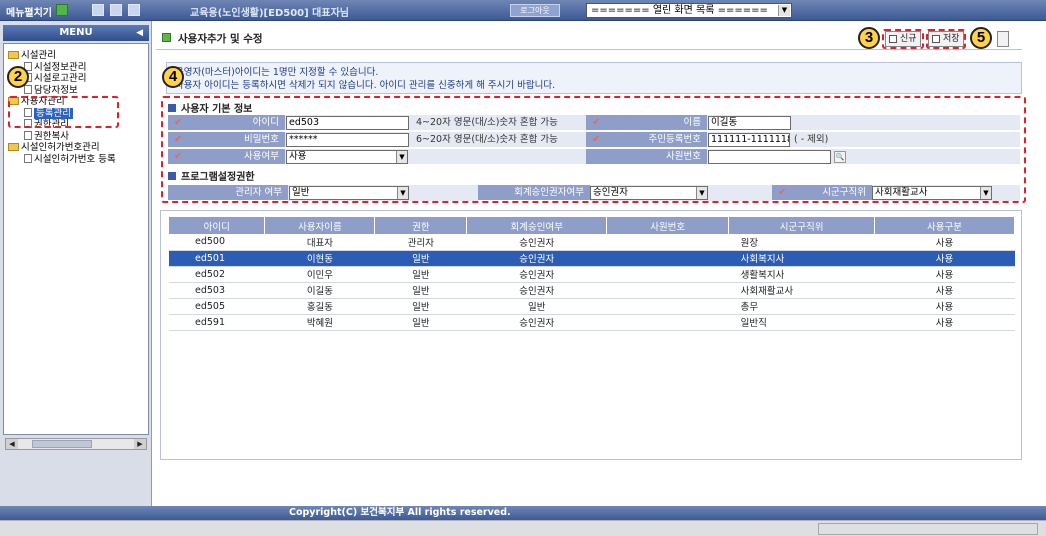  Describe the element at coordinates (347, 123) in the screenshot. I see `id-input: ed503` at that location.